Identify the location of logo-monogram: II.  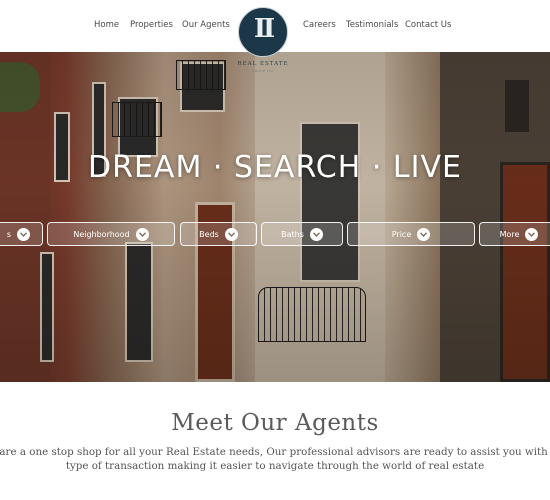
(264, 29).